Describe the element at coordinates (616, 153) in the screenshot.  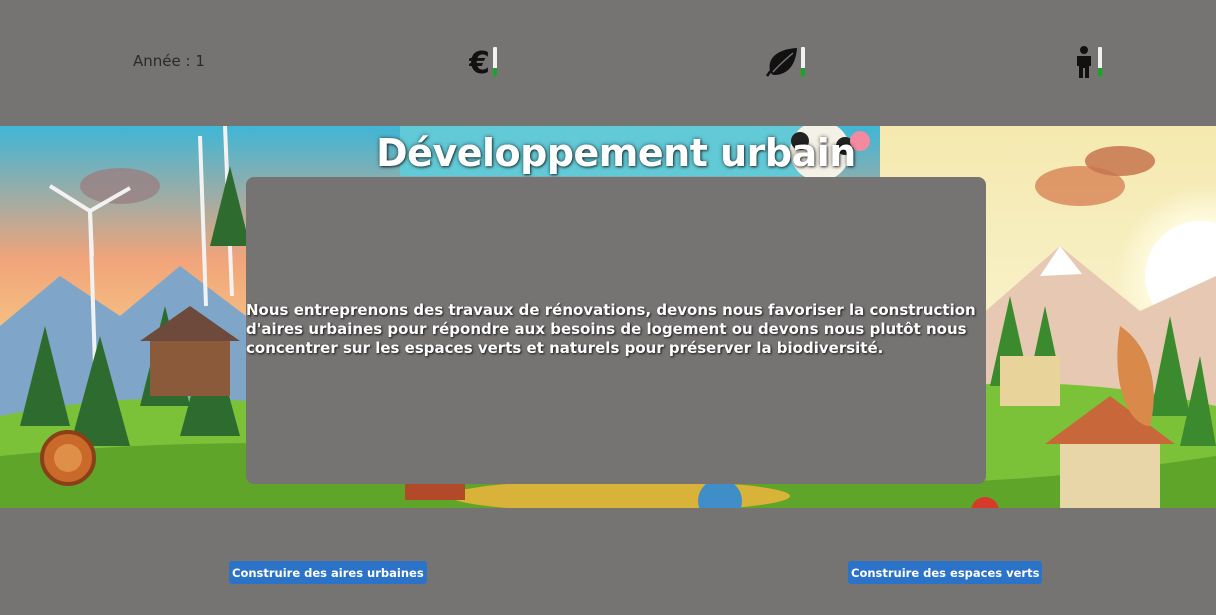
I see `event-title: Développement urbain` at that location.